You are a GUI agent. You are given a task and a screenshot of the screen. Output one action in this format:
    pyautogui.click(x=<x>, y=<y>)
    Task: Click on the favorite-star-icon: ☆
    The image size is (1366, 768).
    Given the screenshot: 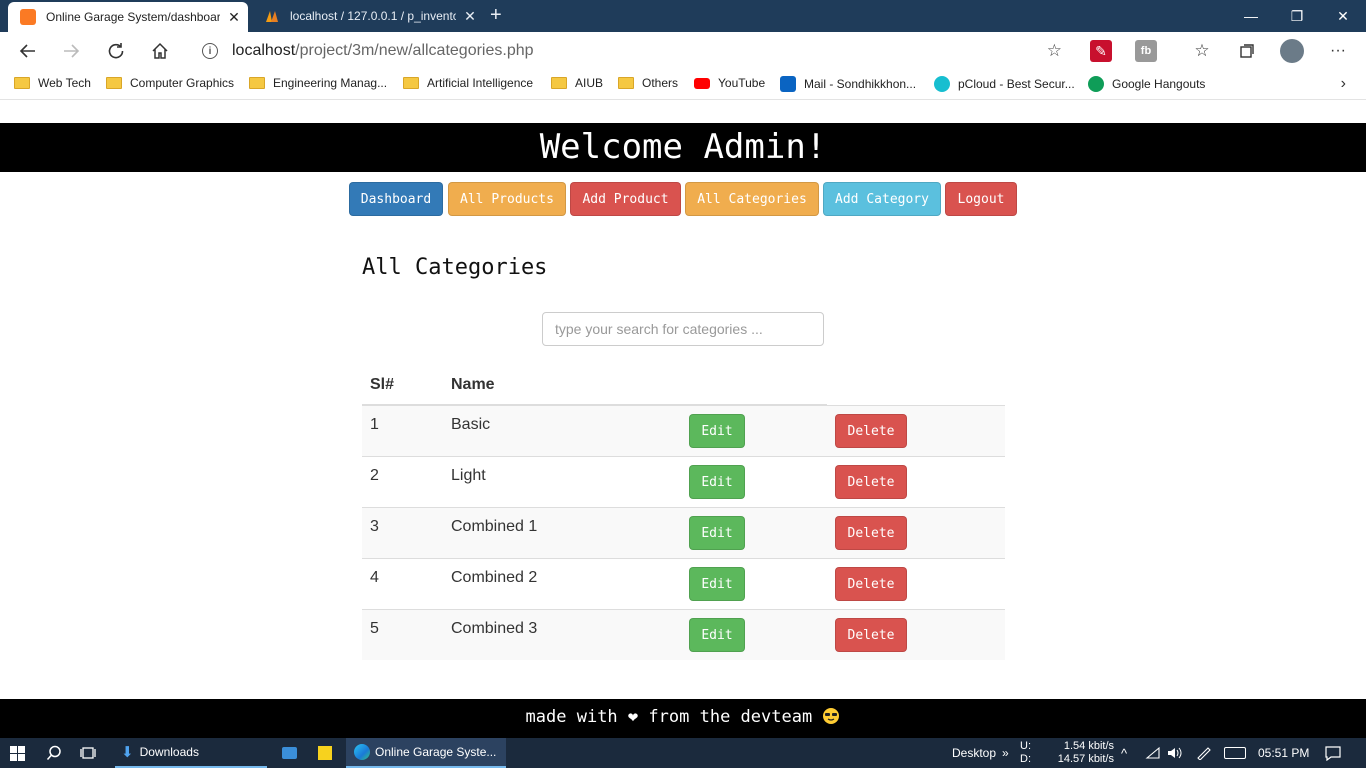 What is the action you would take?
    pyautogui.click(x=1054, y=51)
    